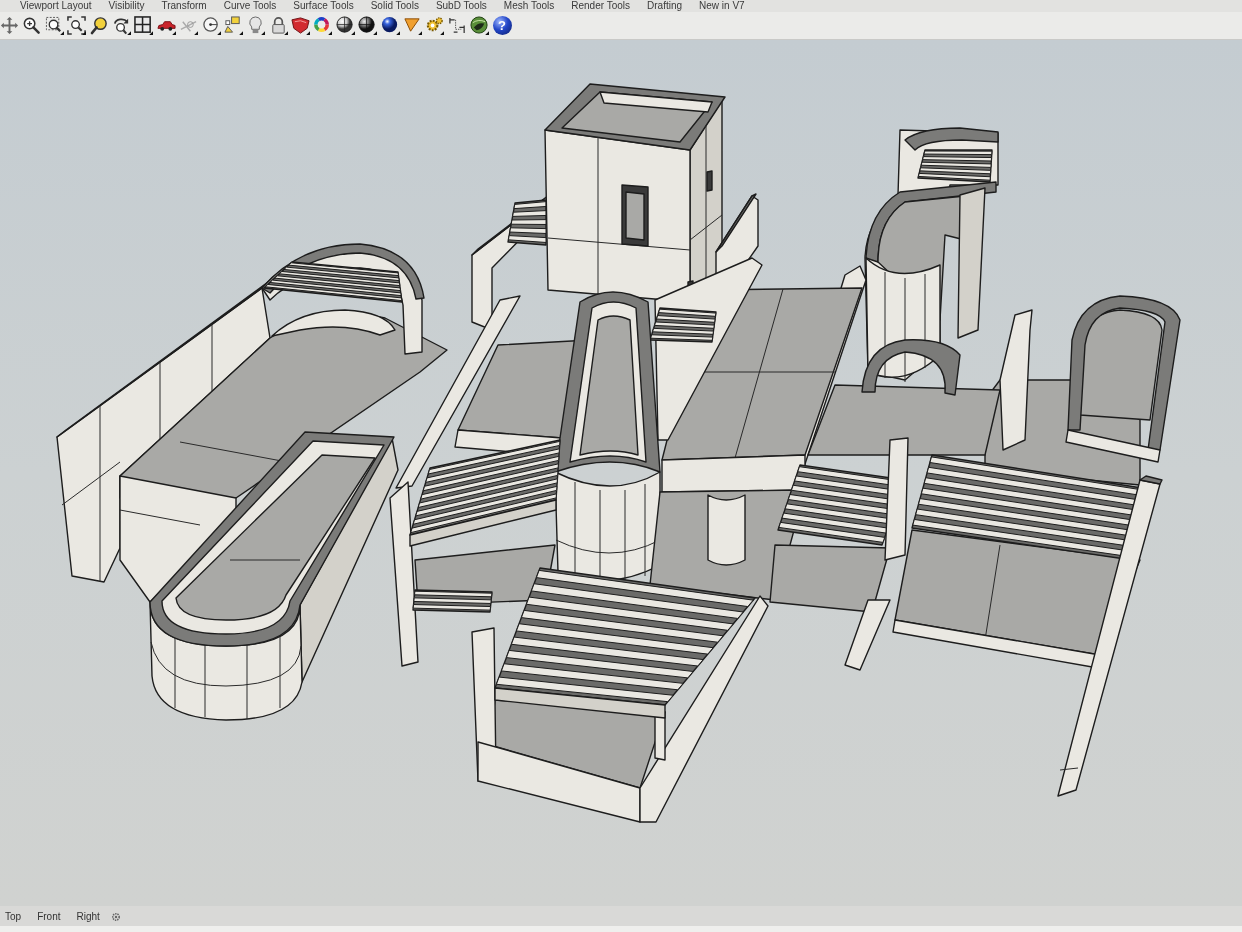 The height and width of the screenshot is (932, 1242). I want to click on ribbon-tab: Curve Tools, so click(250, 6).